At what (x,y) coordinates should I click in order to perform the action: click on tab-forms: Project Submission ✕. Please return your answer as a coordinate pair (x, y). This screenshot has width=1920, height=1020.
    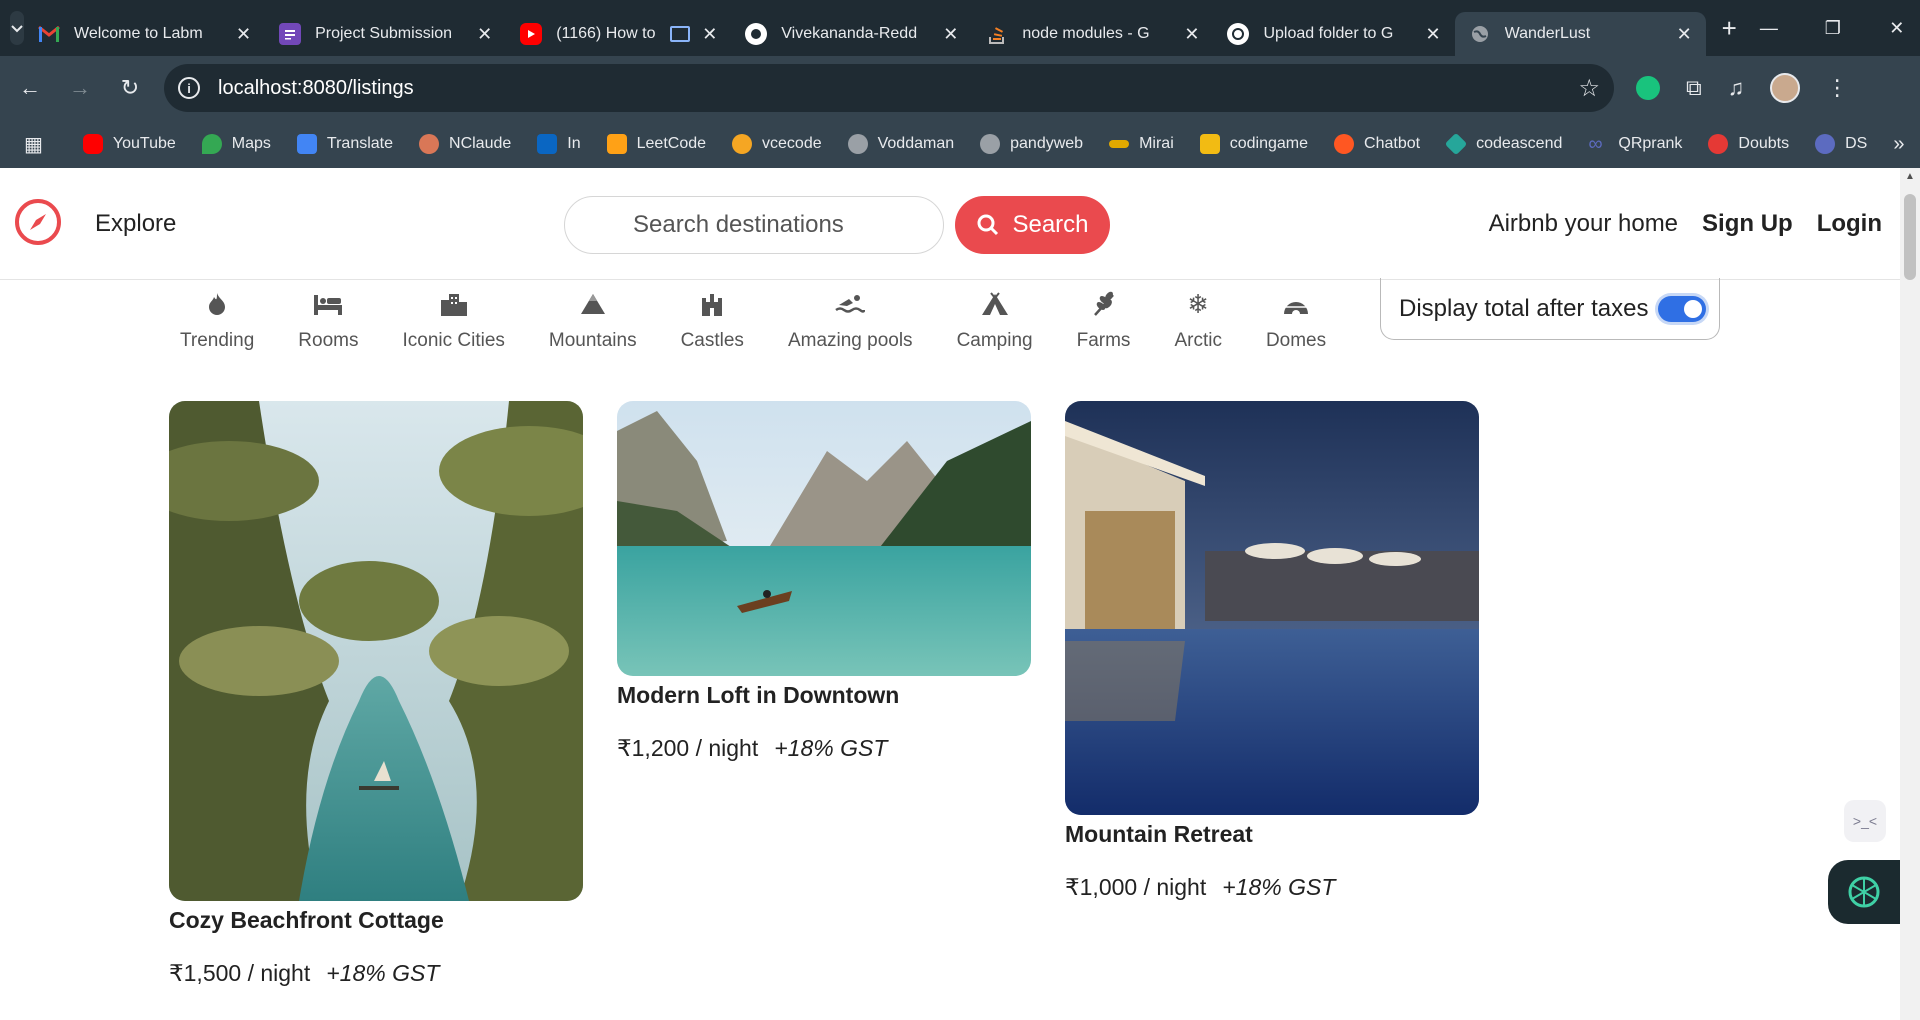
    Looking at the image, I should click on (385, 34).